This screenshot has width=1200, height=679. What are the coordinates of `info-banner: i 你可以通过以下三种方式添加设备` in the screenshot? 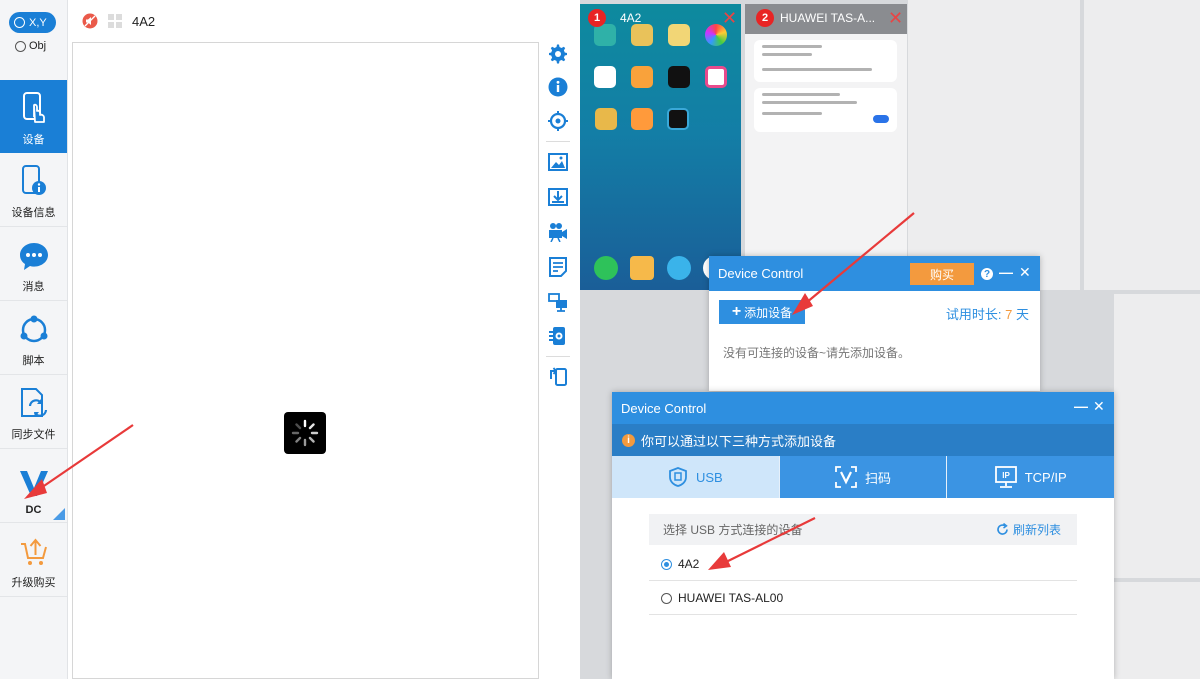 It's located at (863, 440).